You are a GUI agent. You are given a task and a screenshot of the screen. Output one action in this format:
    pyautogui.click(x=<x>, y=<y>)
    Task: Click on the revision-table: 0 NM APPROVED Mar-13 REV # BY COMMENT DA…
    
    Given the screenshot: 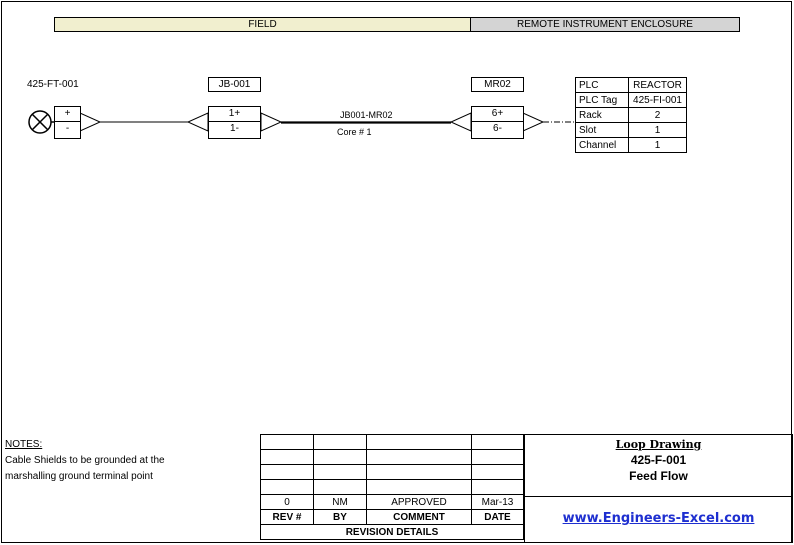 What is the action you would take?
    pyautogui.click(x=392, y=487)
    